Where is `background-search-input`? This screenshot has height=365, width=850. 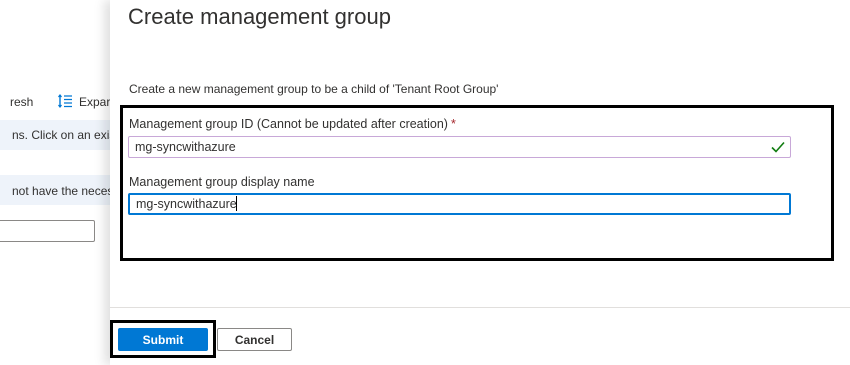 background-search-input is located at coordinates (47, 231).